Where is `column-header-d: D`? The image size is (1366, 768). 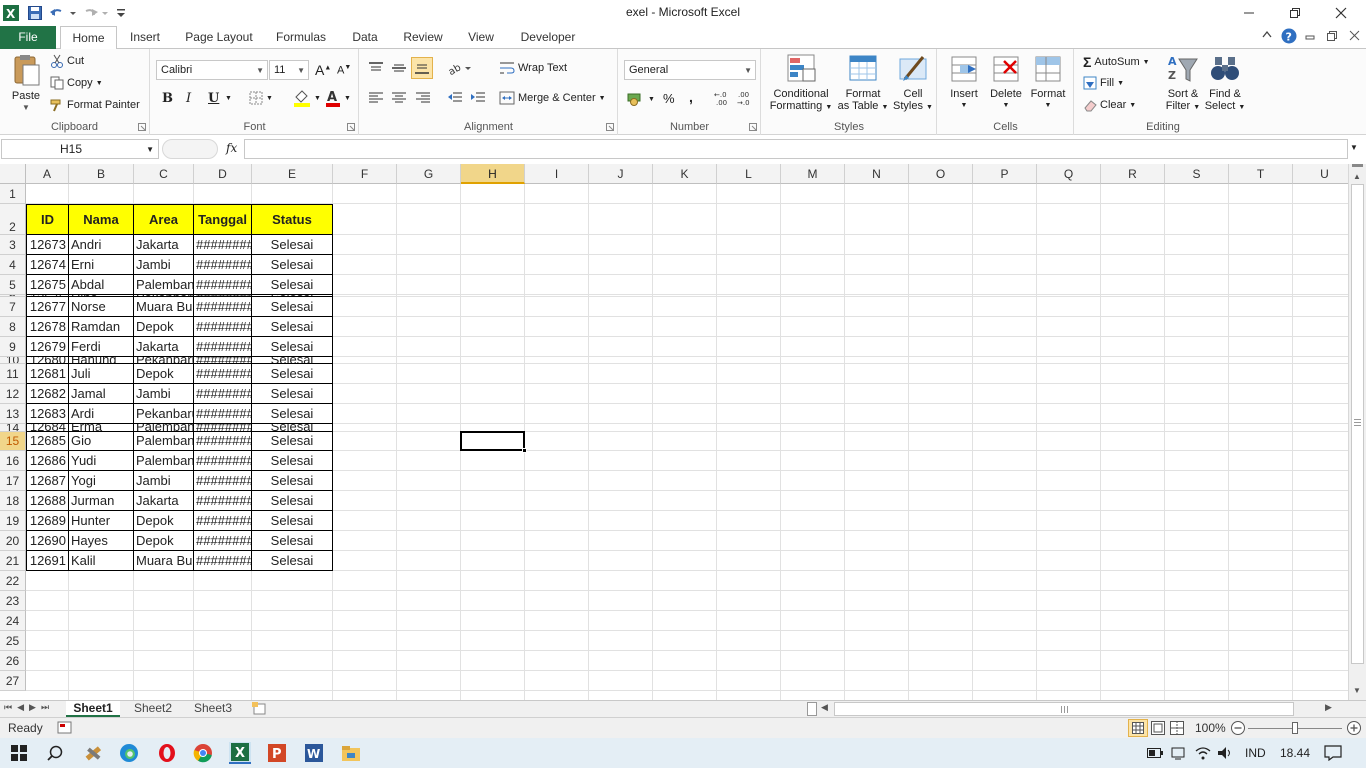 column-header-d: D is located at coordinates (223, 174).